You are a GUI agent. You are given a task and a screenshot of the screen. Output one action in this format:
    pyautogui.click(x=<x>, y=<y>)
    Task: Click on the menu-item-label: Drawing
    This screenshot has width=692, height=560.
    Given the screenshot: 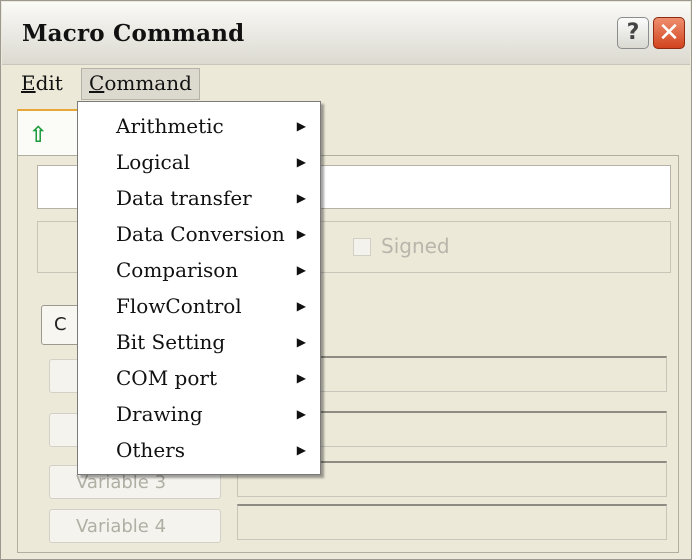 What is the action you would take?
    pyautogui.click(x=159, y=414)
    